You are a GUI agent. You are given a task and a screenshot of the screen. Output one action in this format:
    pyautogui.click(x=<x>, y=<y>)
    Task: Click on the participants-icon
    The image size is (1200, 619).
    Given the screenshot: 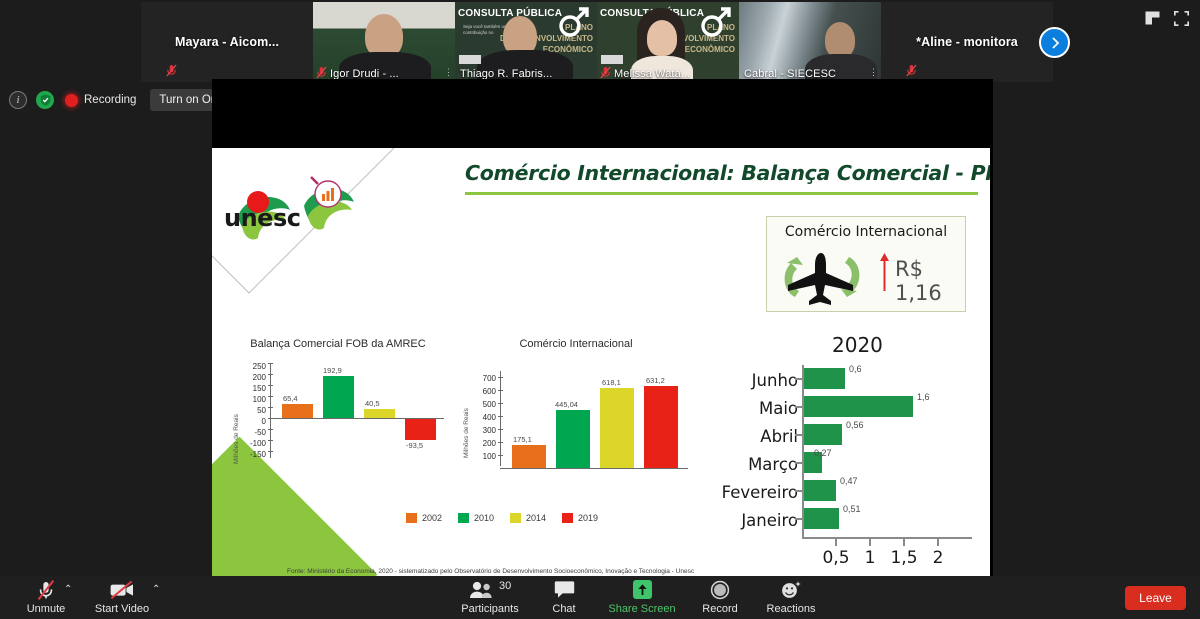 What is the action you would take?
    pyautogui.click(x=481, y=589)
    